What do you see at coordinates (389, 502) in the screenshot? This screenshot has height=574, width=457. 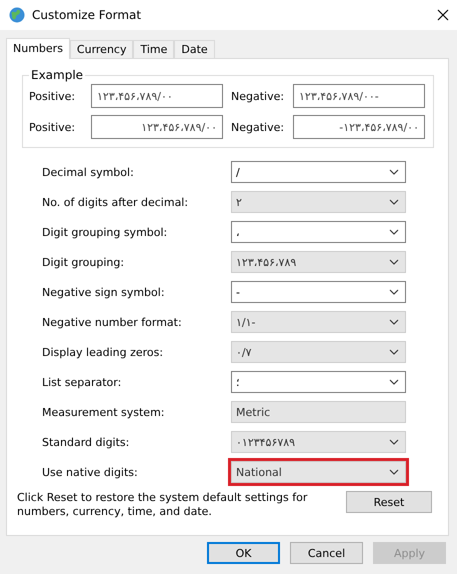 I see `reset-button: Reset` at bounding box center [389, 502].